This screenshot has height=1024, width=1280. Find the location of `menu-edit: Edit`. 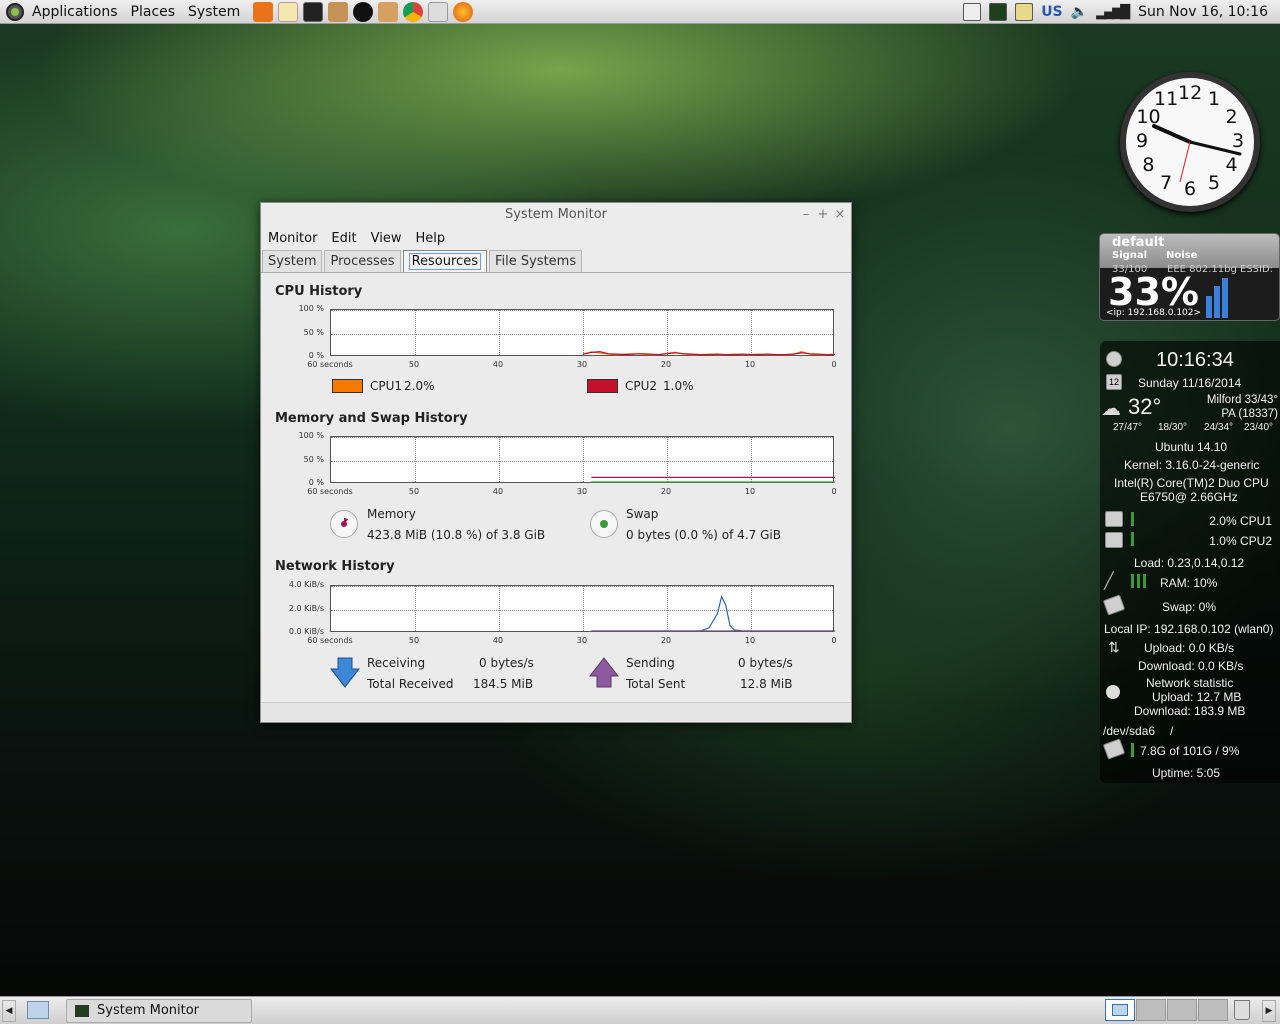

menu-edit: Edit is located at coordinates (343, 238).